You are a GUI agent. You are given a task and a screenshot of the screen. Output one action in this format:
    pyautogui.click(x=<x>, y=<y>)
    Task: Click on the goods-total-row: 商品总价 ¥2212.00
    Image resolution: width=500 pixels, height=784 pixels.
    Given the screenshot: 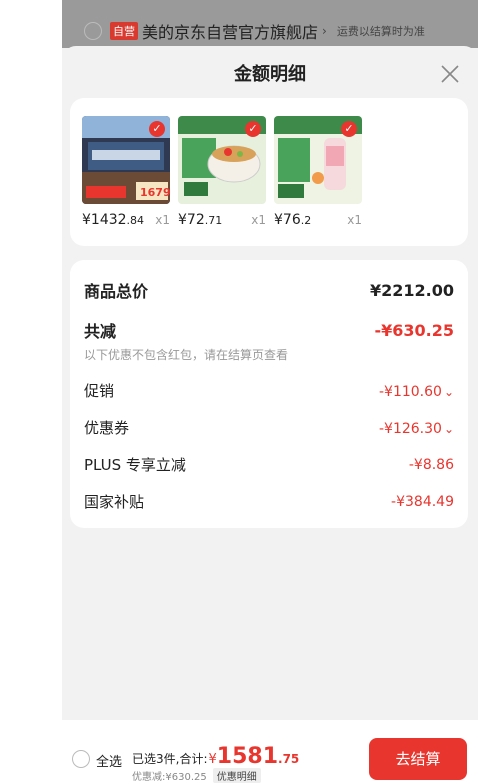 What is the action you would take?
    pyautogui.click(x=269, y=290)
    